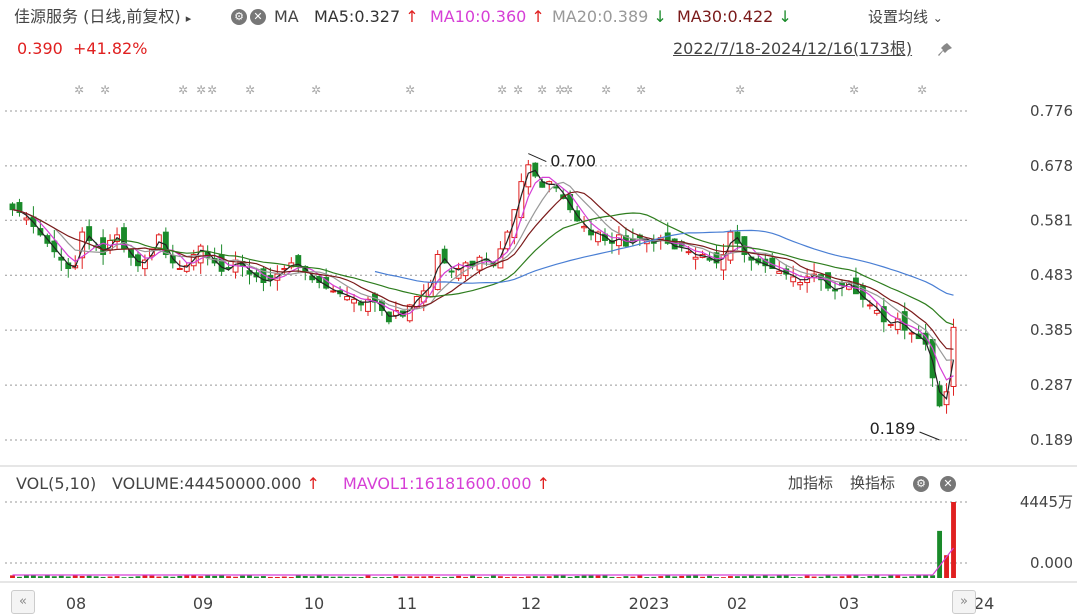 This screenshot has width=1077, height=616. What do you see at coordinates (483, 561) in the screenshot?
I see `mavol-line` at bounding box center [483, 561].